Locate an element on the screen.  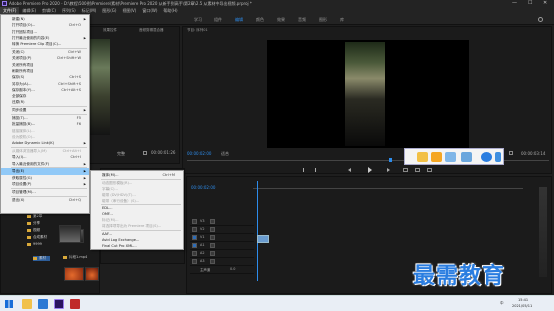
file-menu-item: 还原(R) is located at coordinates (45, 102).